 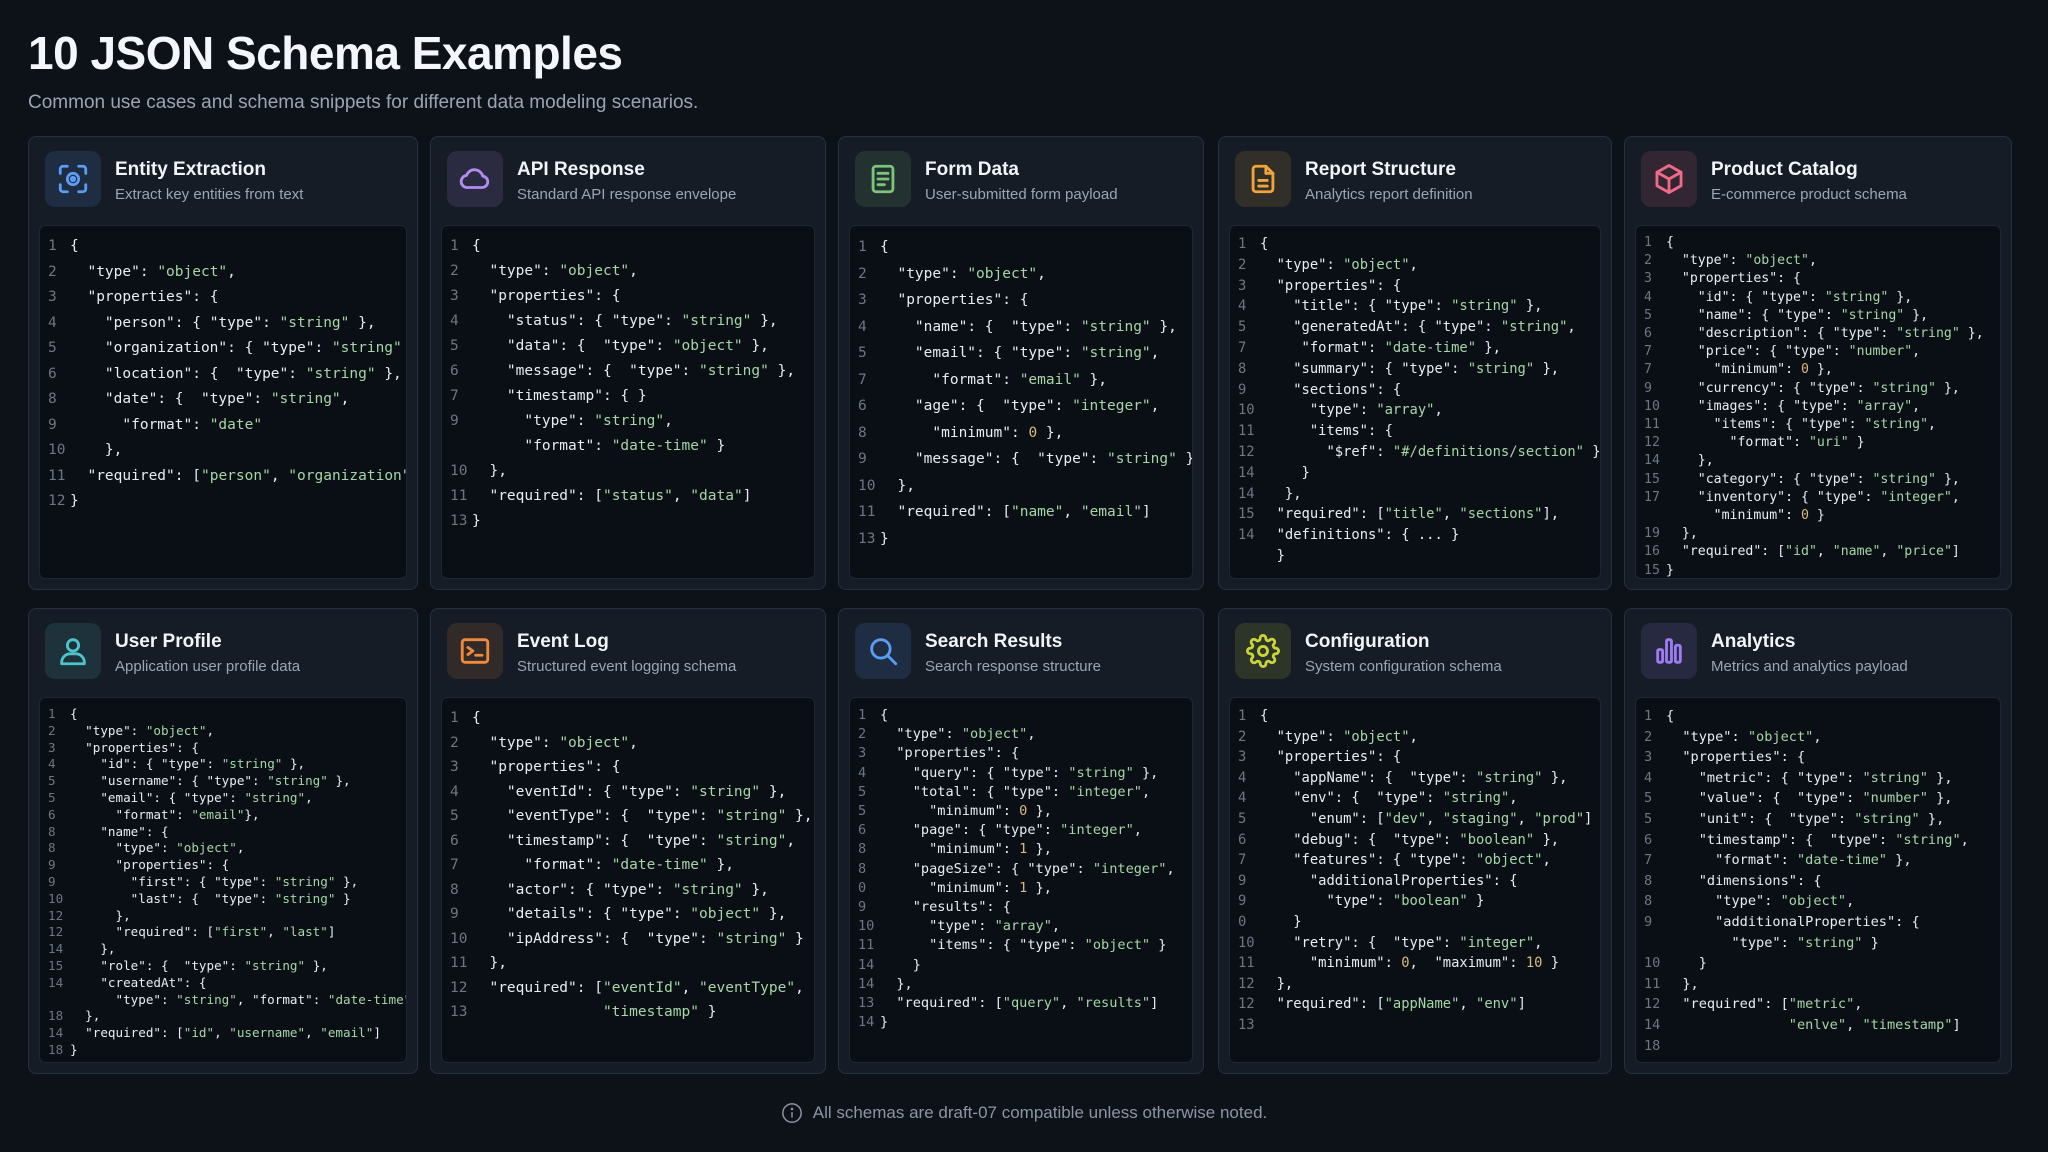 I want to click on code-line: 3 "properties": {, so click(x=1416, y=757).